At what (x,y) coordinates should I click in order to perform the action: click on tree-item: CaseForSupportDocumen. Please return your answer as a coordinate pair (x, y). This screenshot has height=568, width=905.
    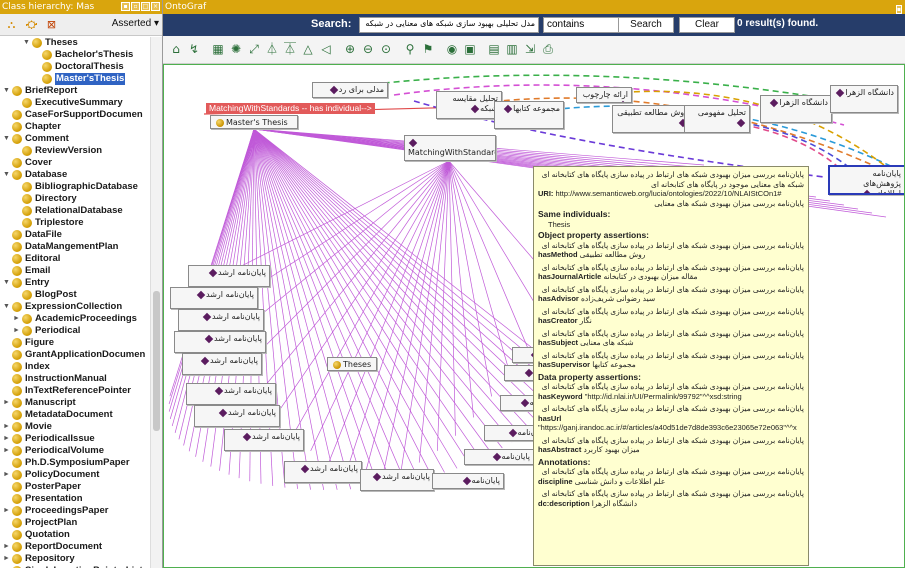
    Looking at the image, I should click on (72, 115).